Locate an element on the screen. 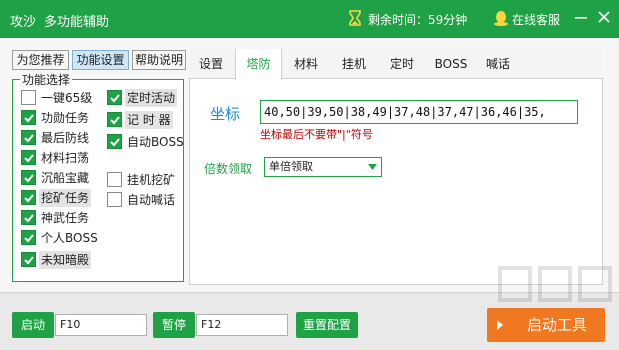  tab-boss: BOSS is located at coordinates (451, 64).